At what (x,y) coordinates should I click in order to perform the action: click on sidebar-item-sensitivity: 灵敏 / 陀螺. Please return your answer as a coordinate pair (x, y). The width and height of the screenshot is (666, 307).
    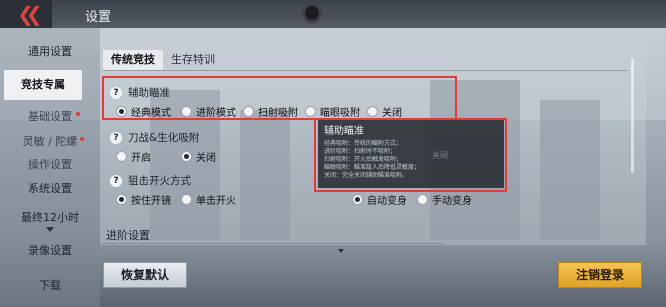
    Looking at the image, I should click on (50, 142).